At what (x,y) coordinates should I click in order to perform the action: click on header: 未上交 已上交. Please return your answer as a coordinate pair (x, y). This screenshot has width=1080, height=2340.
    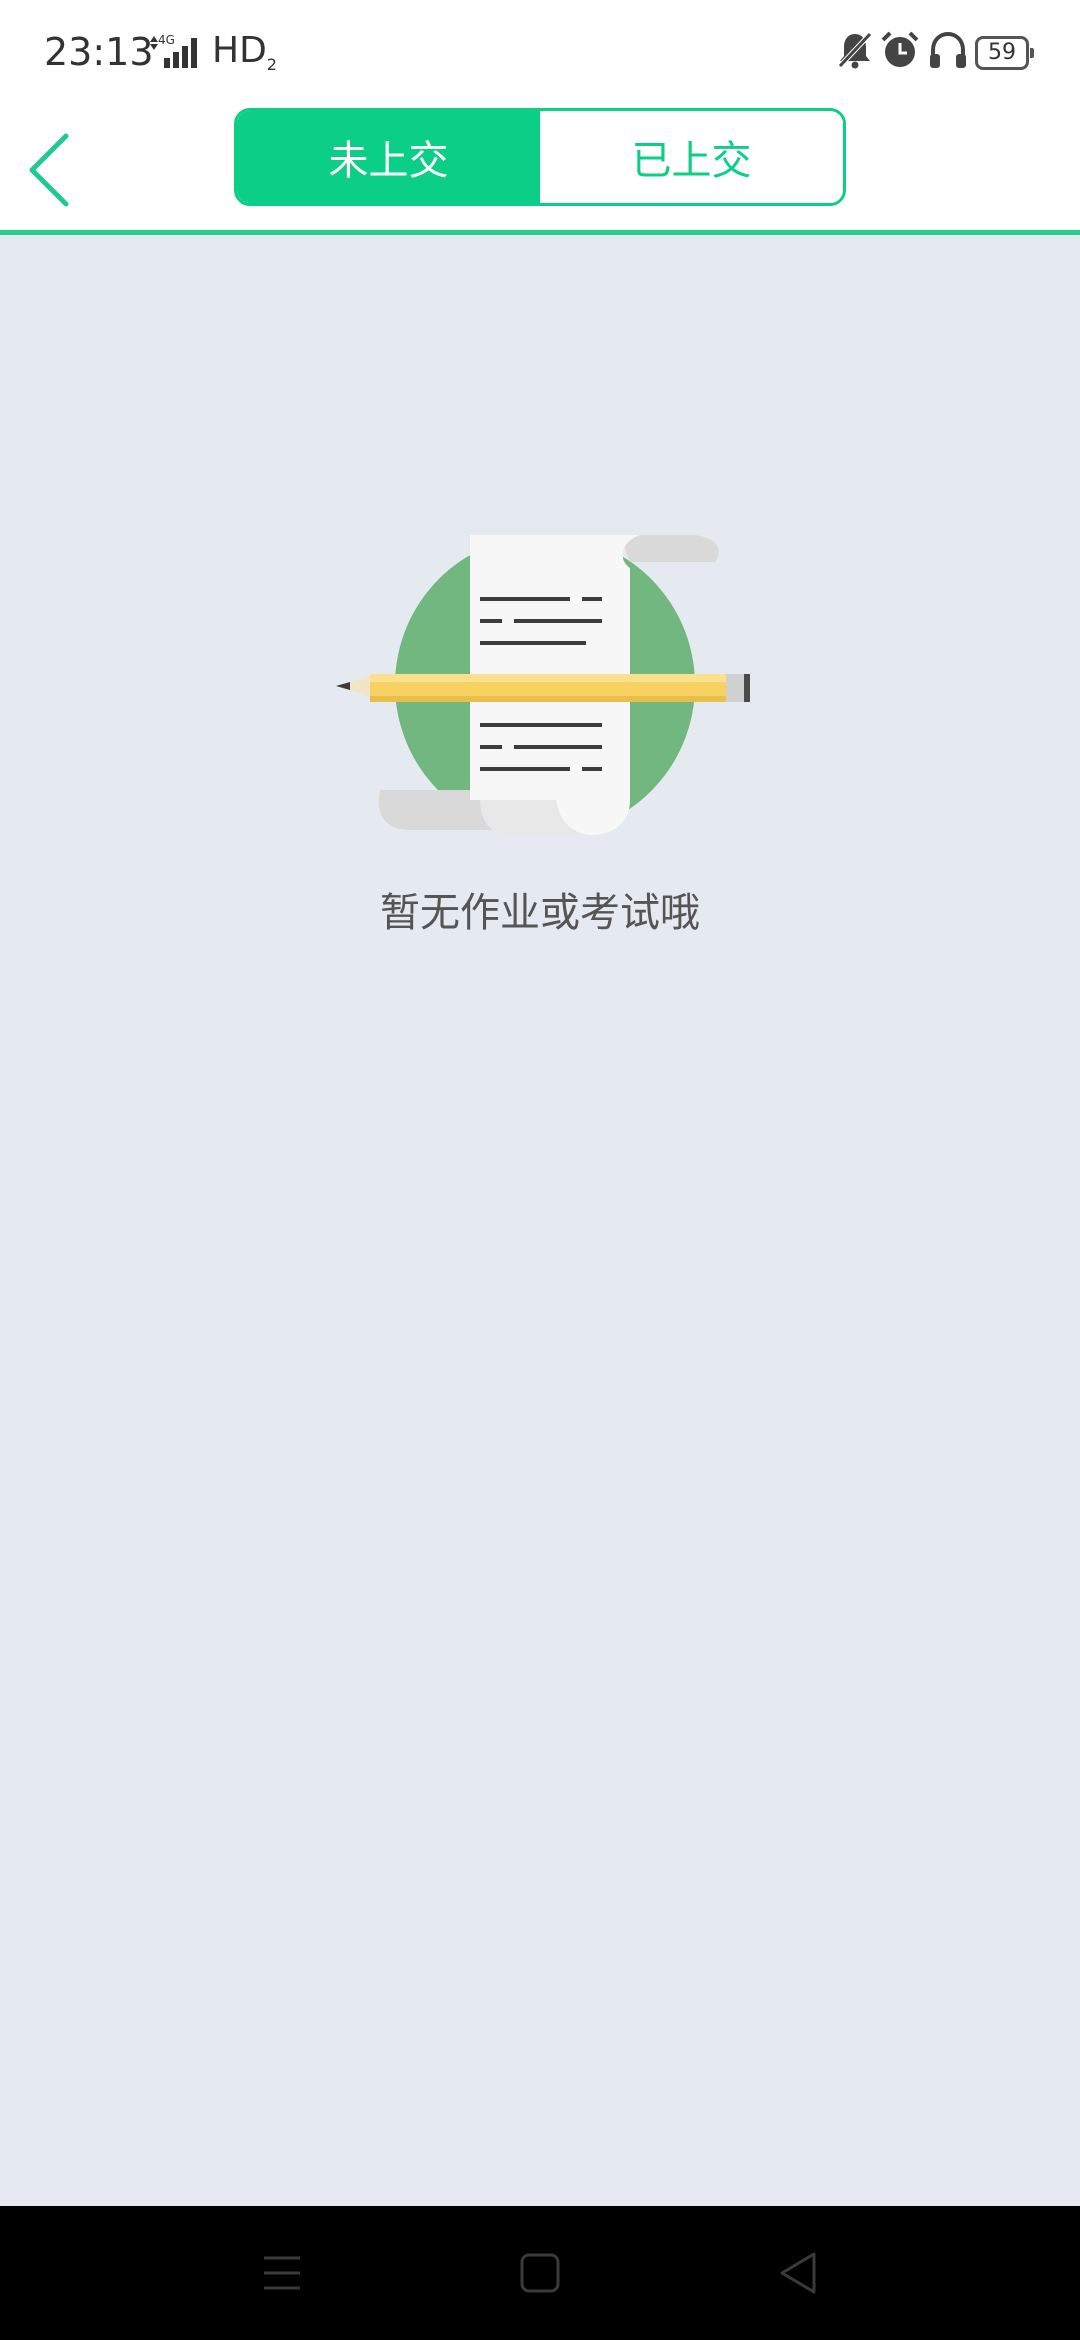
    Looking at the image, I should click on (540, 171).